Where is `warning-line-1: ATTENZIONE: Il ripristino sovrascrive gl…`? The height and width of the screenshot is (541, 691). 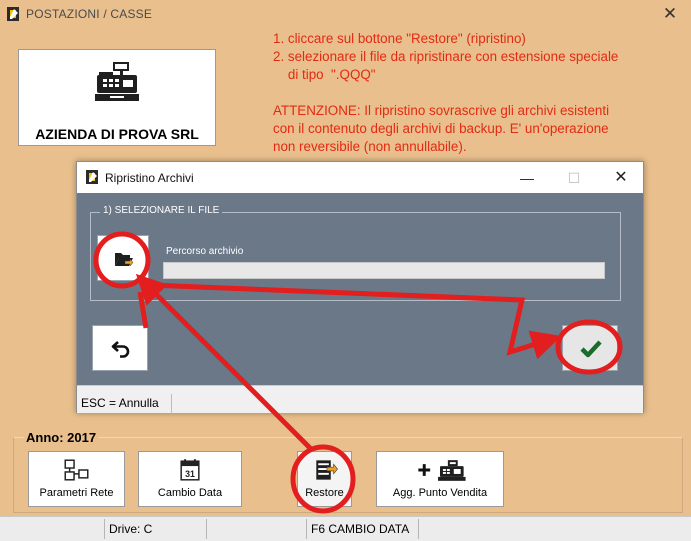
warning-line-1: ATTENZIONE: Il ripristino sovrascrive gl… is located at coordinates (441, 110).